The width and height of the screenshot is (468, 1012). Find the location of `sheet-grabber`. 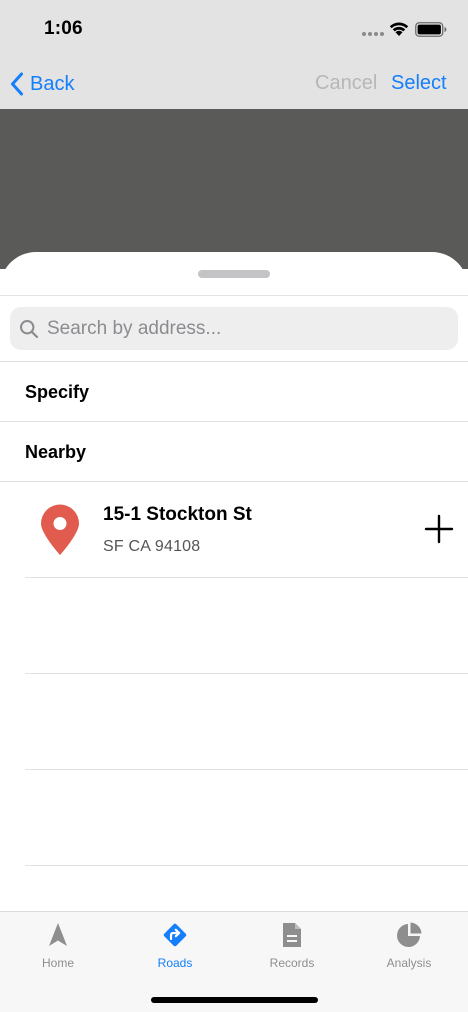

sheet-grabber is located at coordinates (234, 274).